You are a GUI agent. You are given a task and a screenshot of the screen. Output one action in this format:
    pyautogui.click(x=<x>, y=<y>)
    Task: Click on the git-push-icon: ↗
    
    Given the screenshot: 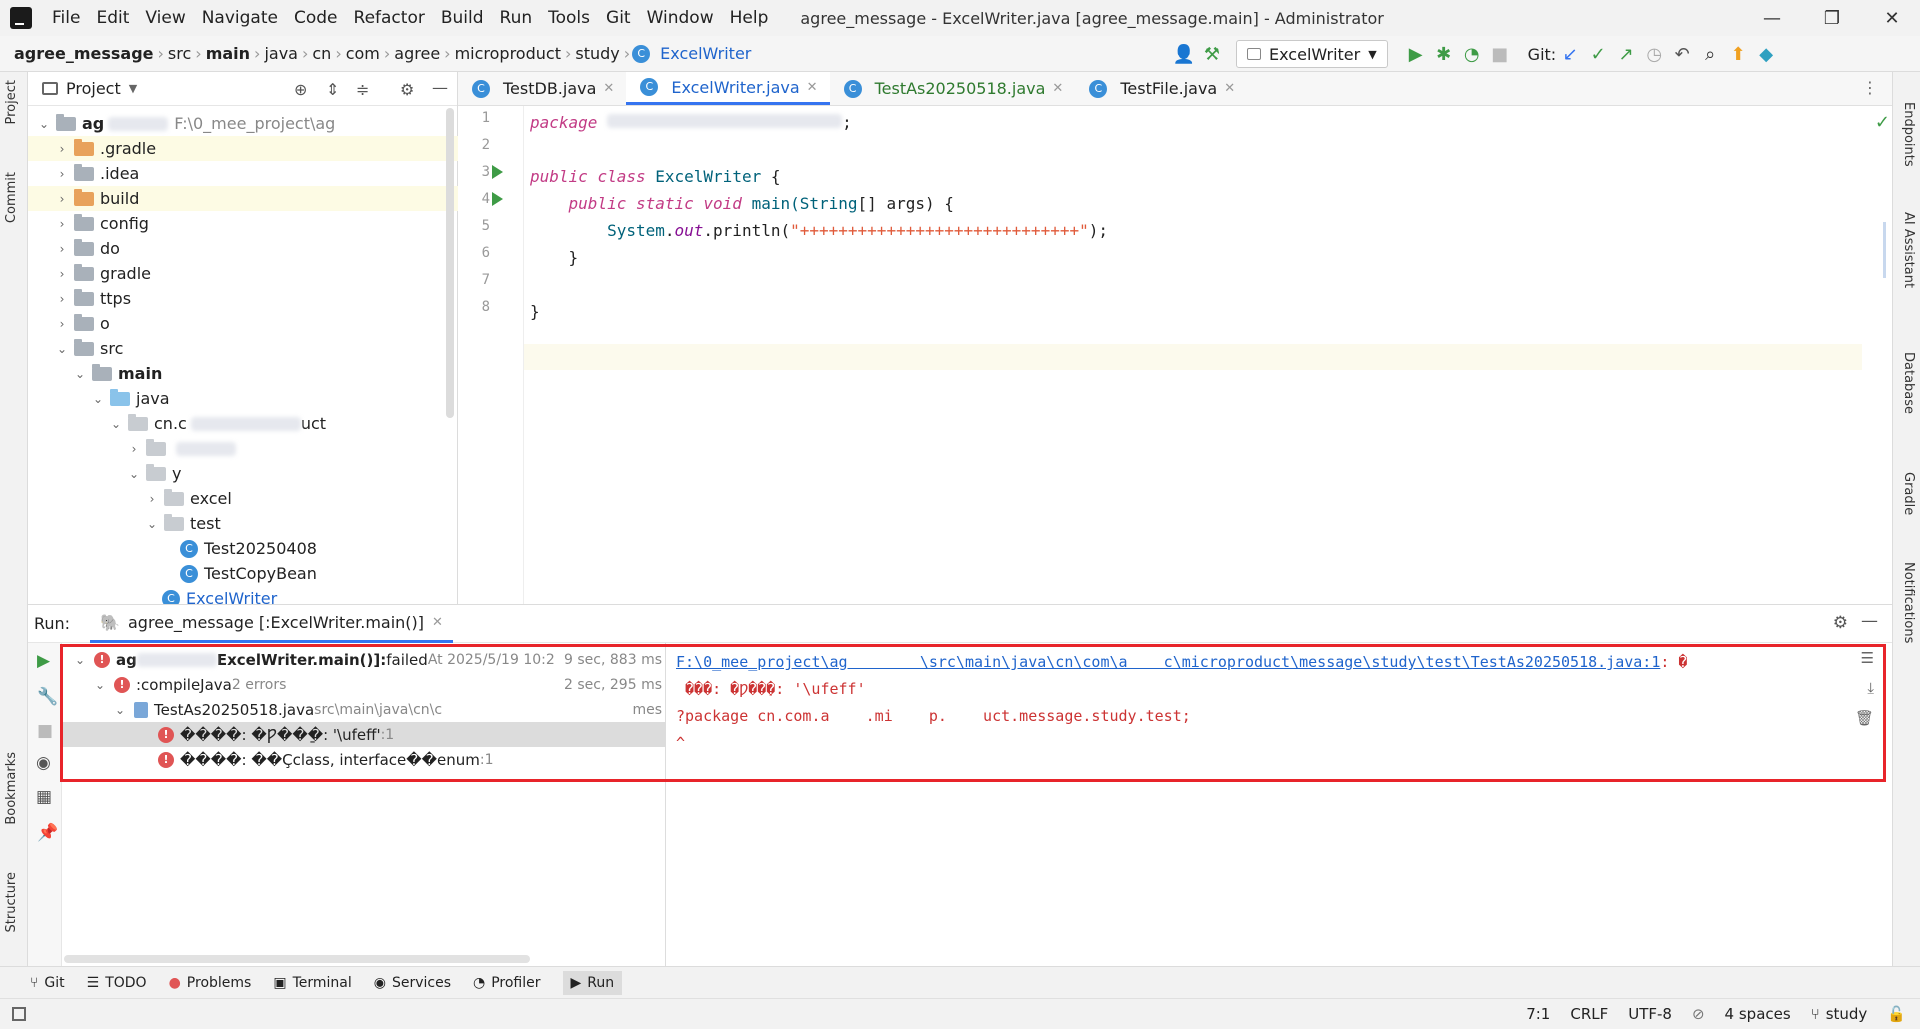 What is the action you would take?
    pyautogui.click(x=1626, y=54)
    